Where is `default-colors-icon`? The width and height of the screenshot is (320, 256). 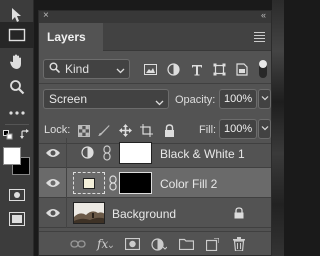 default-colors-icon is located at coordinates (8, 136).